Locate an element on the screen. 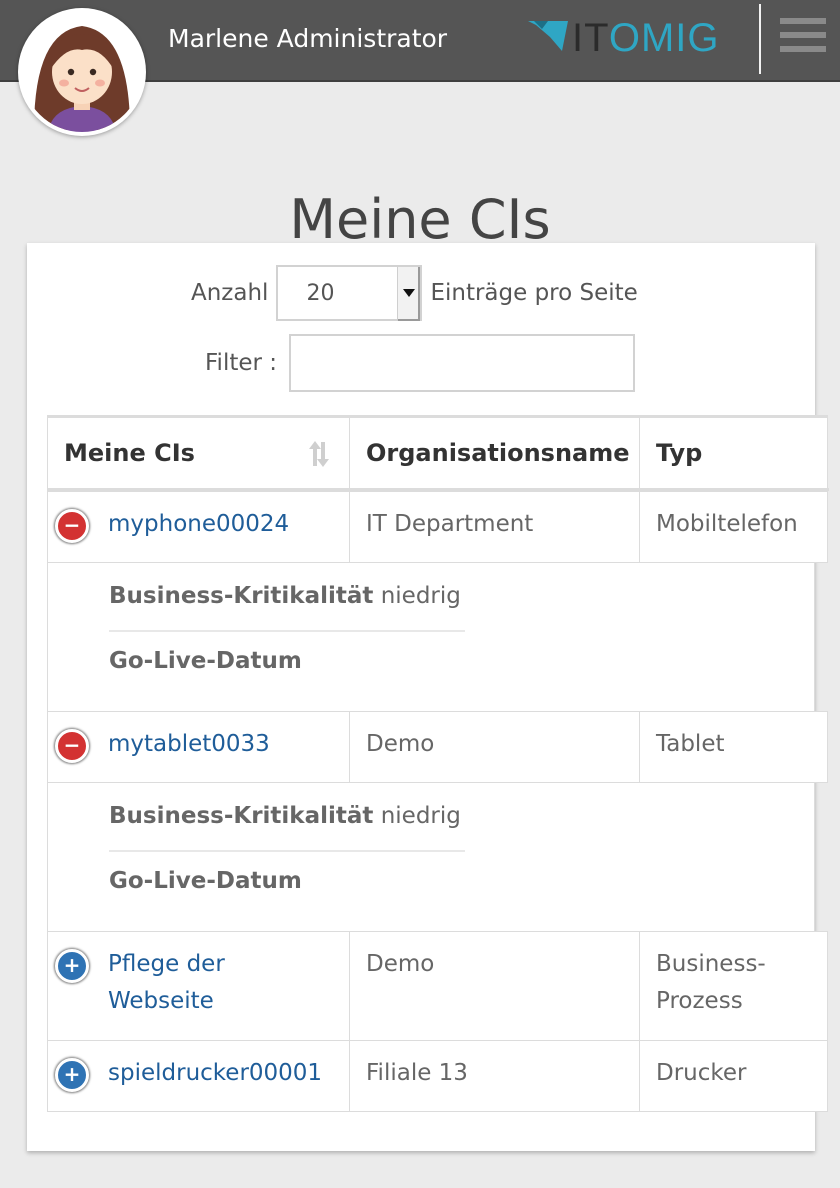  table-row: + spieldrucker00001 Filiale 13 Drucker is located at coordinates (438, 1076).